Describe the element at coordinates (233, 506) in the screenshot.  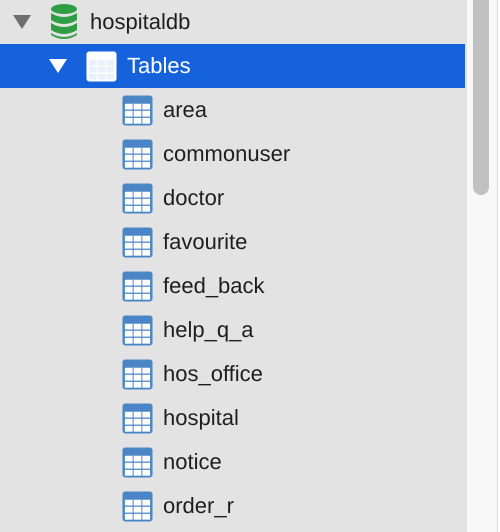
I see `tree-item: order_r` at that location.